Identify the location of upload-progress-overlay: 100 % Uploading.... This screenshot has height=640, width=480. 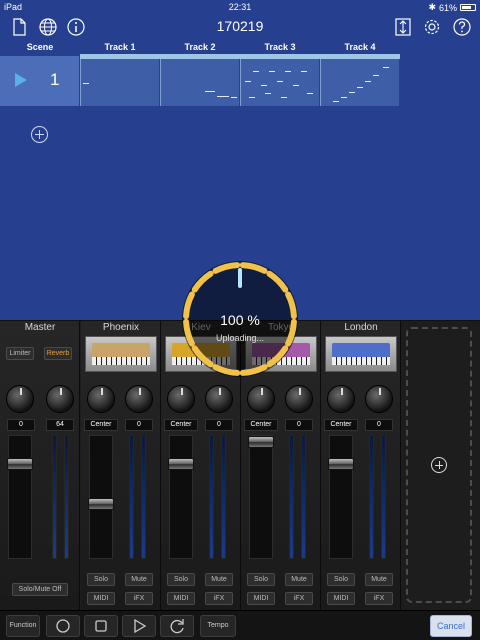
(240, 319).